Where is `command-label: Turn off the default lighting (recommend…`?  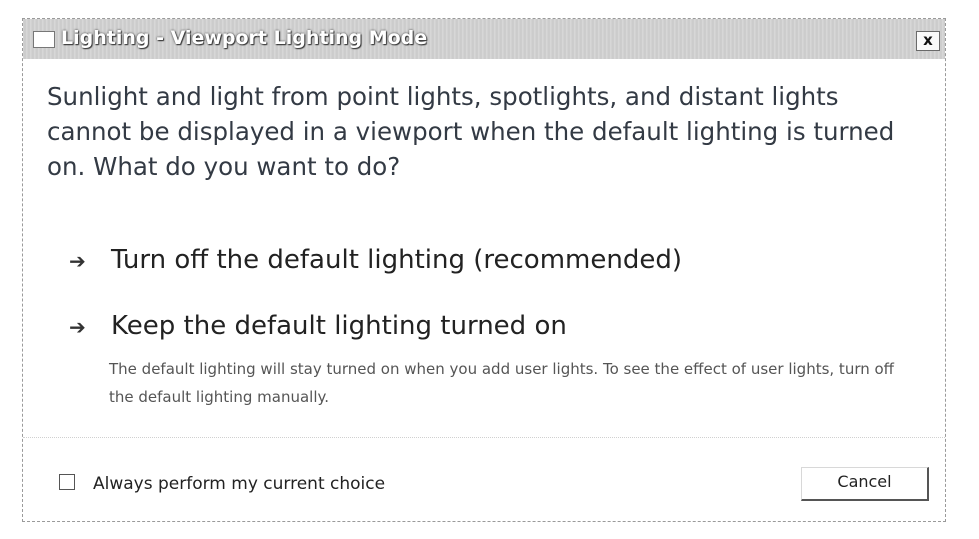
command-label: Turn off the default lighting (recommend… is located at coordinates (396, 260).